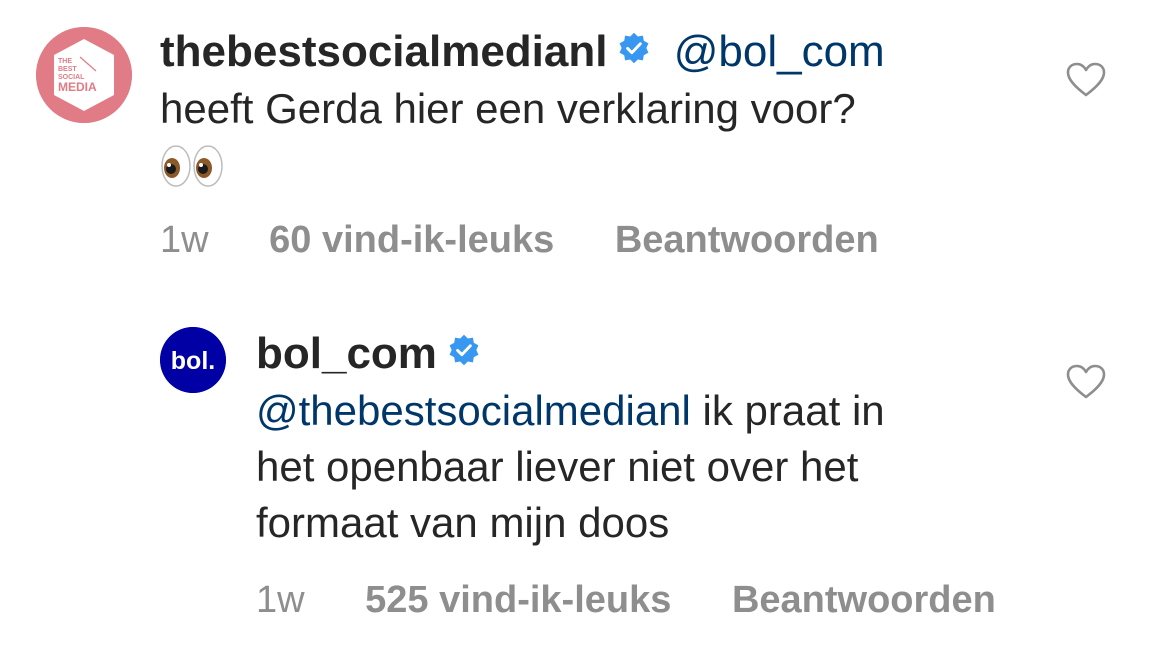 This screenshot has width=1170, height=660. I want to click on bol-logo: bol., so click(193, 360).